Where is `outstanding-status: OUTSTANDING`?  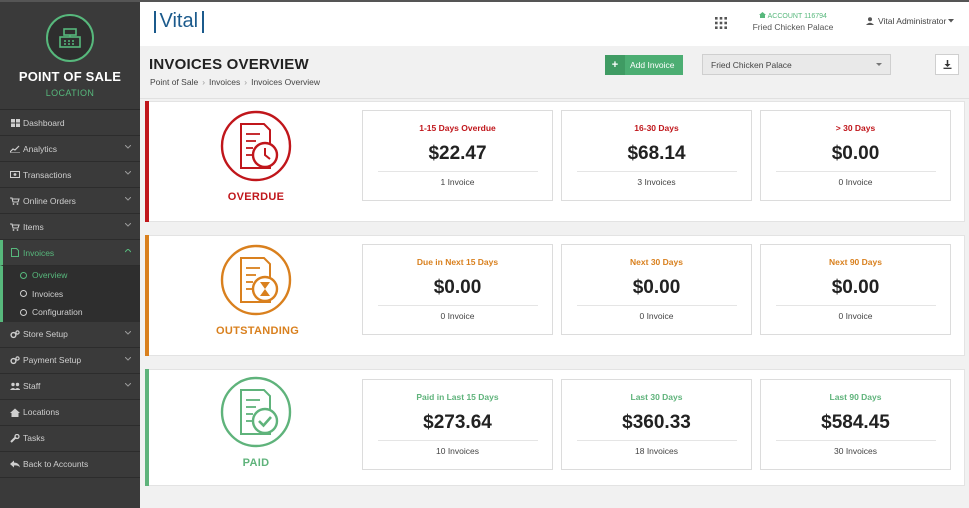
outstanding-status: OUTSTANDING is located at coordinates (258, 290).